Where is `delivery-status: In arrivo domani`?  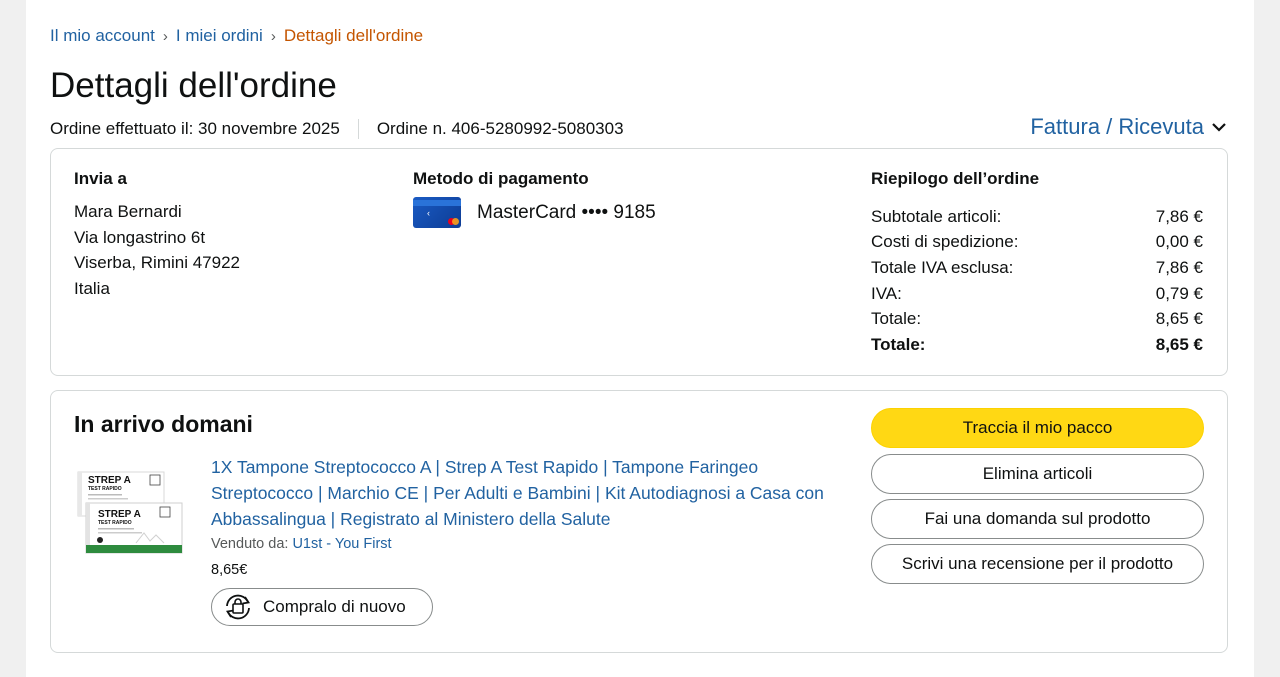
delivery-status: In arrivo domani is located at coordinates (163, 424).